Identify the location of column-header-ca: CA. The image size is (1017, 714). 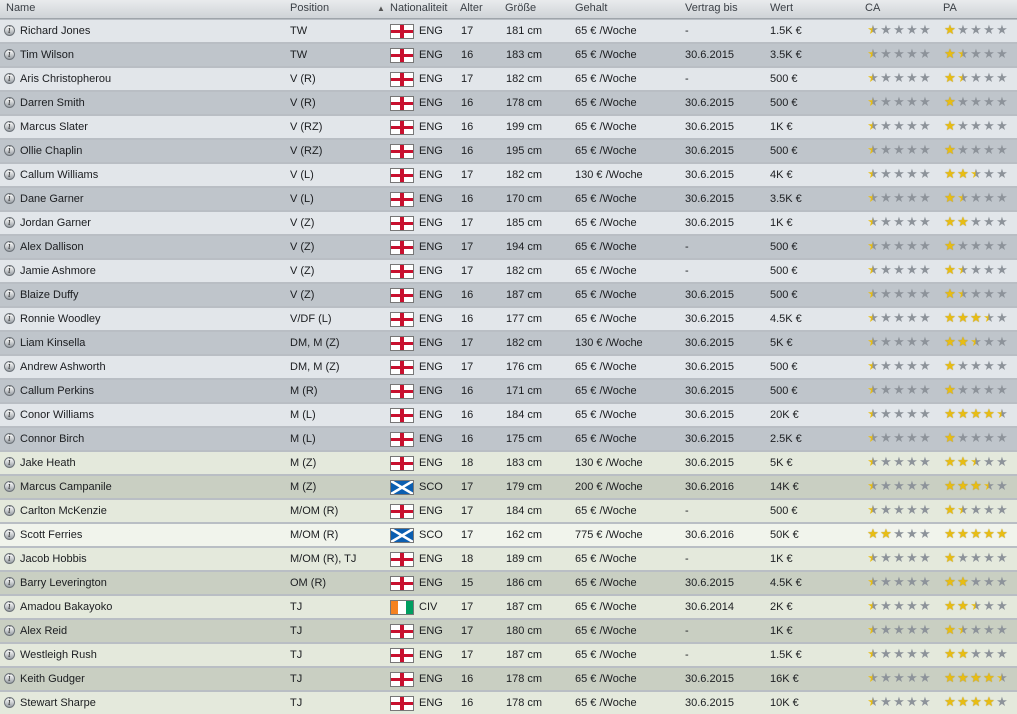
(872, 9).